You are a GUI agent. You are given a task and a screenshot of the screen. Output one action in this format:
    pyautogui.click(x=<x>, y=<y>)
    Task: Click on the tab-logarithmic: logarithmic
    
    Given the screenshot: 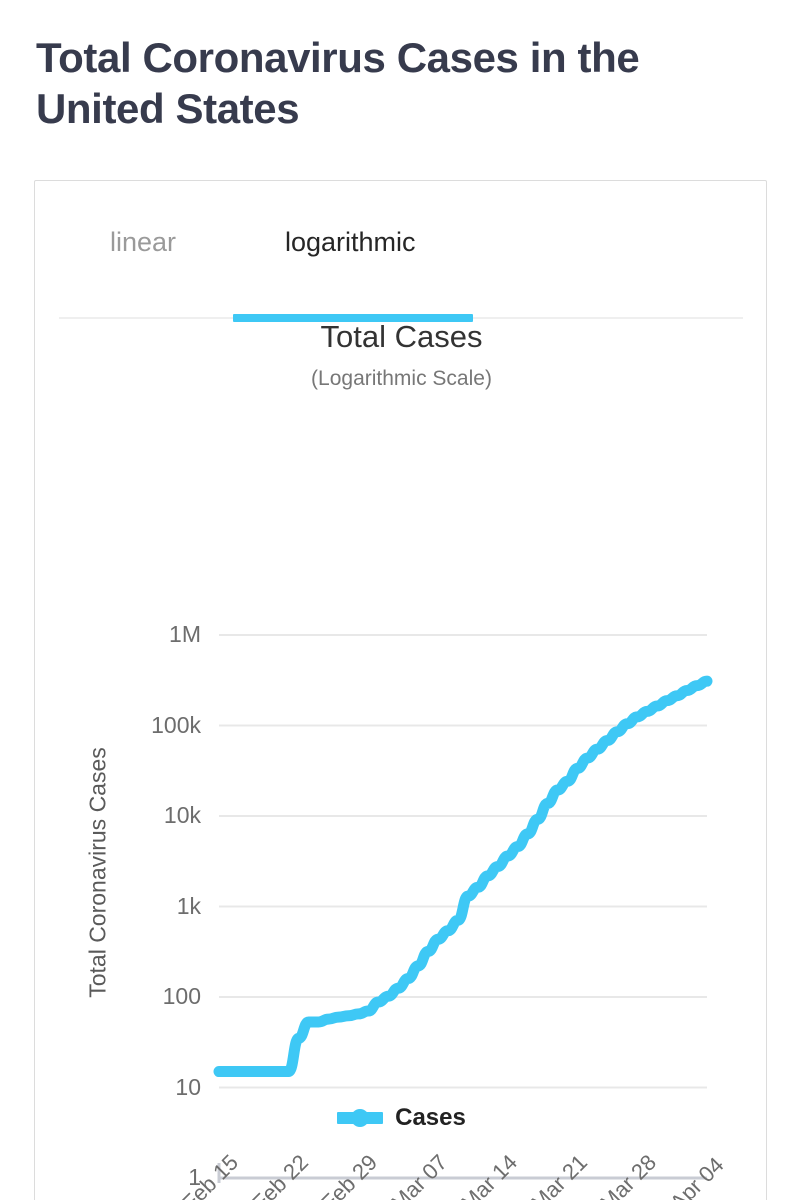 What is the action you would take?
    pyautogui.click(x=350, y=242)
    